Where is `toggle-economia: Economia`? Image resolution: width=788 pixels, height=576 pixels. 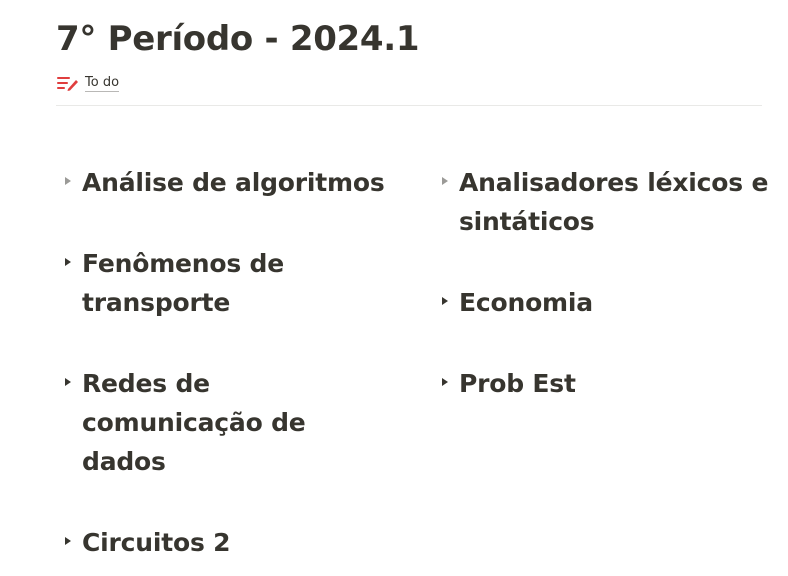
toggle-economia: Economia is located at coordinates (581, 302).